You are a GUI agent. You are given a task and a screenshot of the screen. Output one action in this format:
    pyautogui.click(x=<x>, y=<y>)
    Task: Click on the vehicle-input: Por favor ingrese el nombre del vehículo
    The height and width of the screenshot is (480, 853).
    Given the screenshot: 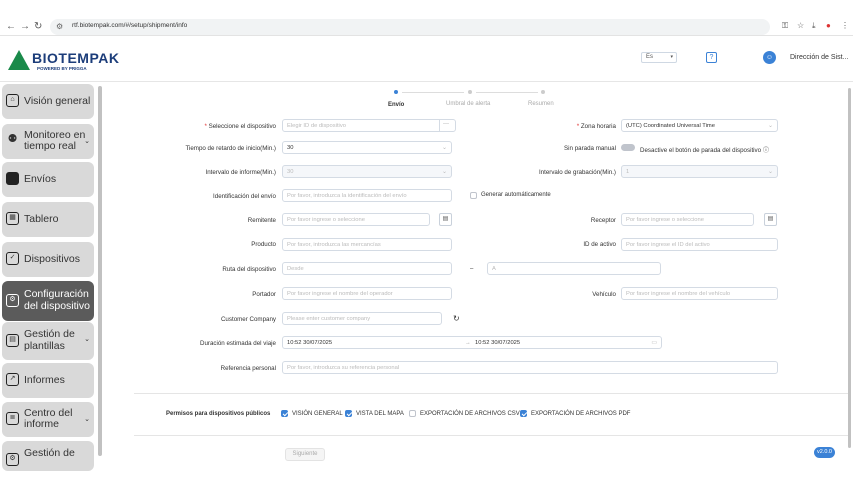 What is the action you would take?
    pyautogui.click(x=699, y=293)
    